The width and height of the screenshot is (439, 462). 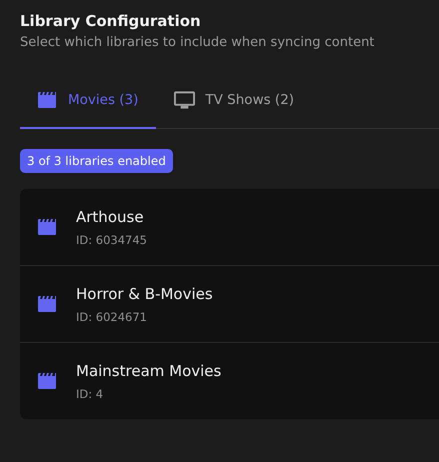 I want to click on tab: Movies (3), so click(x=88, y=100).